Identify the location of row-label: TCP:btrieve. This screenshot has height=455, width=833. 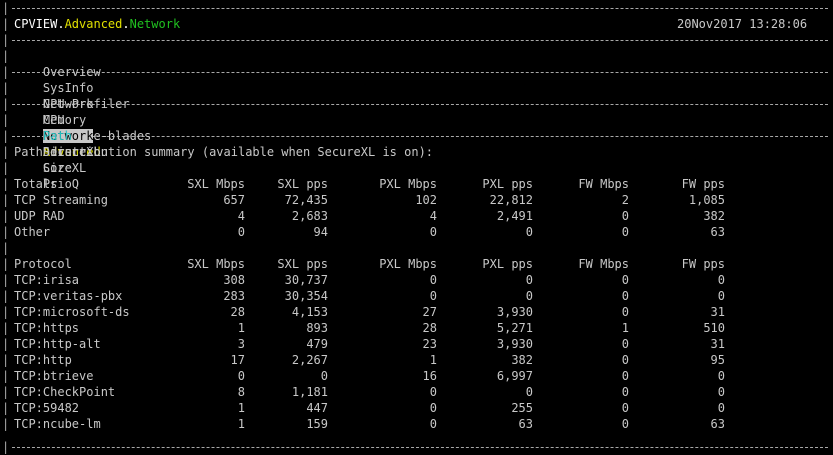
(54, 376).